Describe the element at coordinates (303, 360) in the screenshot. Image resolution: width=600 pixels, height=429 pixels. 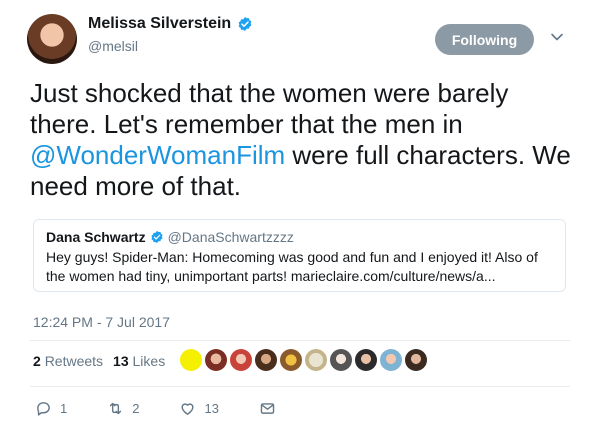
I see `likers-avatars` at that location.